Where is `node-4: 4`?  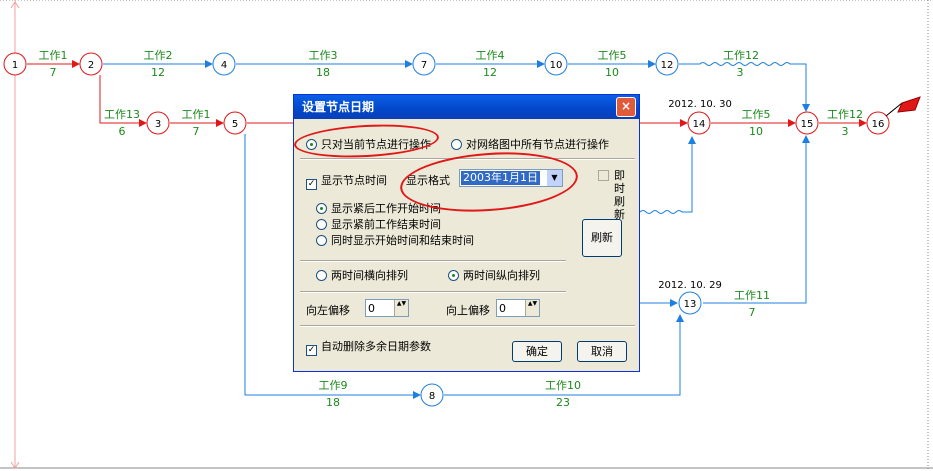 node-4: 4 is located at coordinates (224, 64).